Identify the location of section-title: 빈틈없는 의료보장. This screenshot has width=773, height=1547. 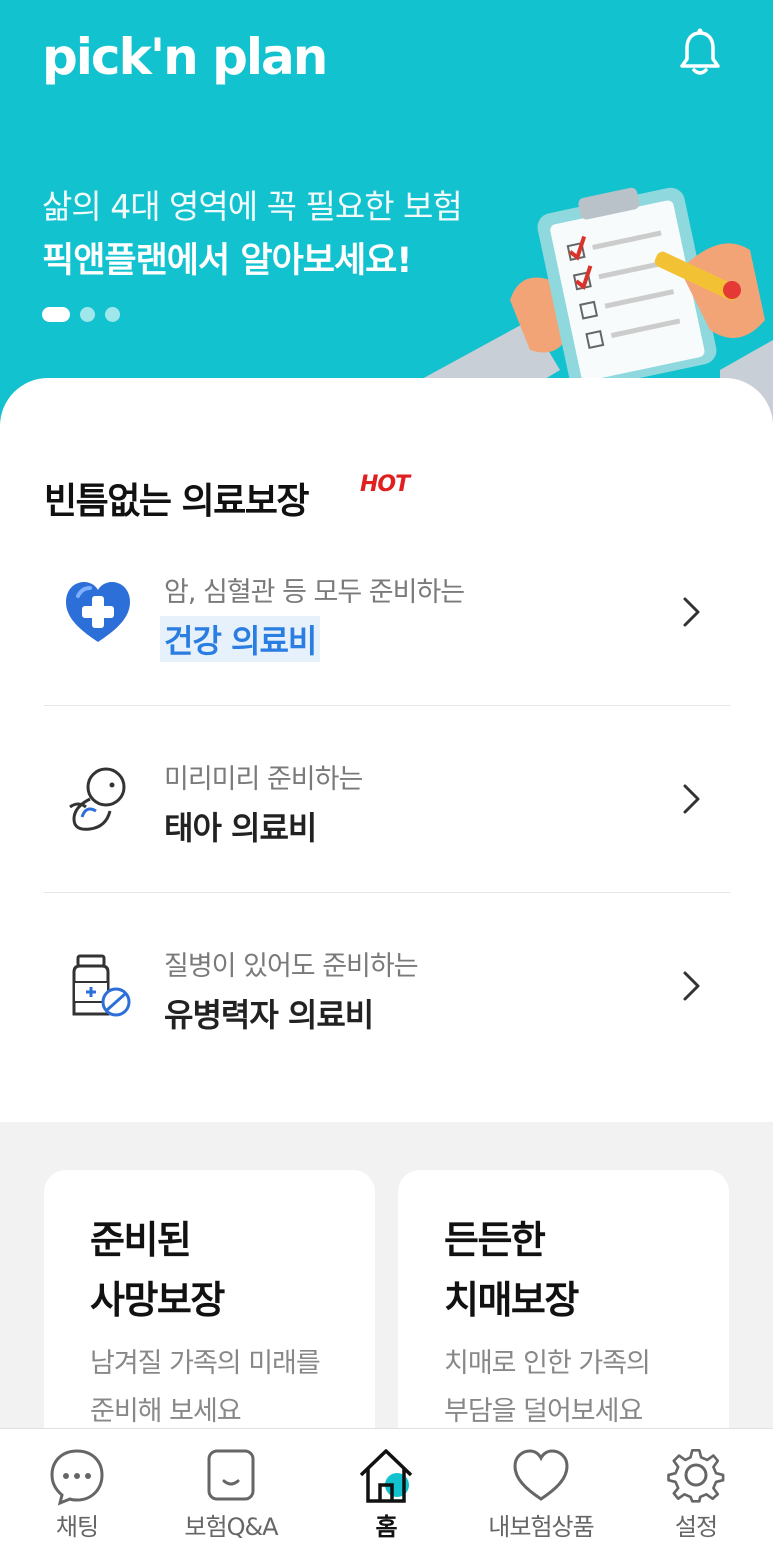
(177, 501).